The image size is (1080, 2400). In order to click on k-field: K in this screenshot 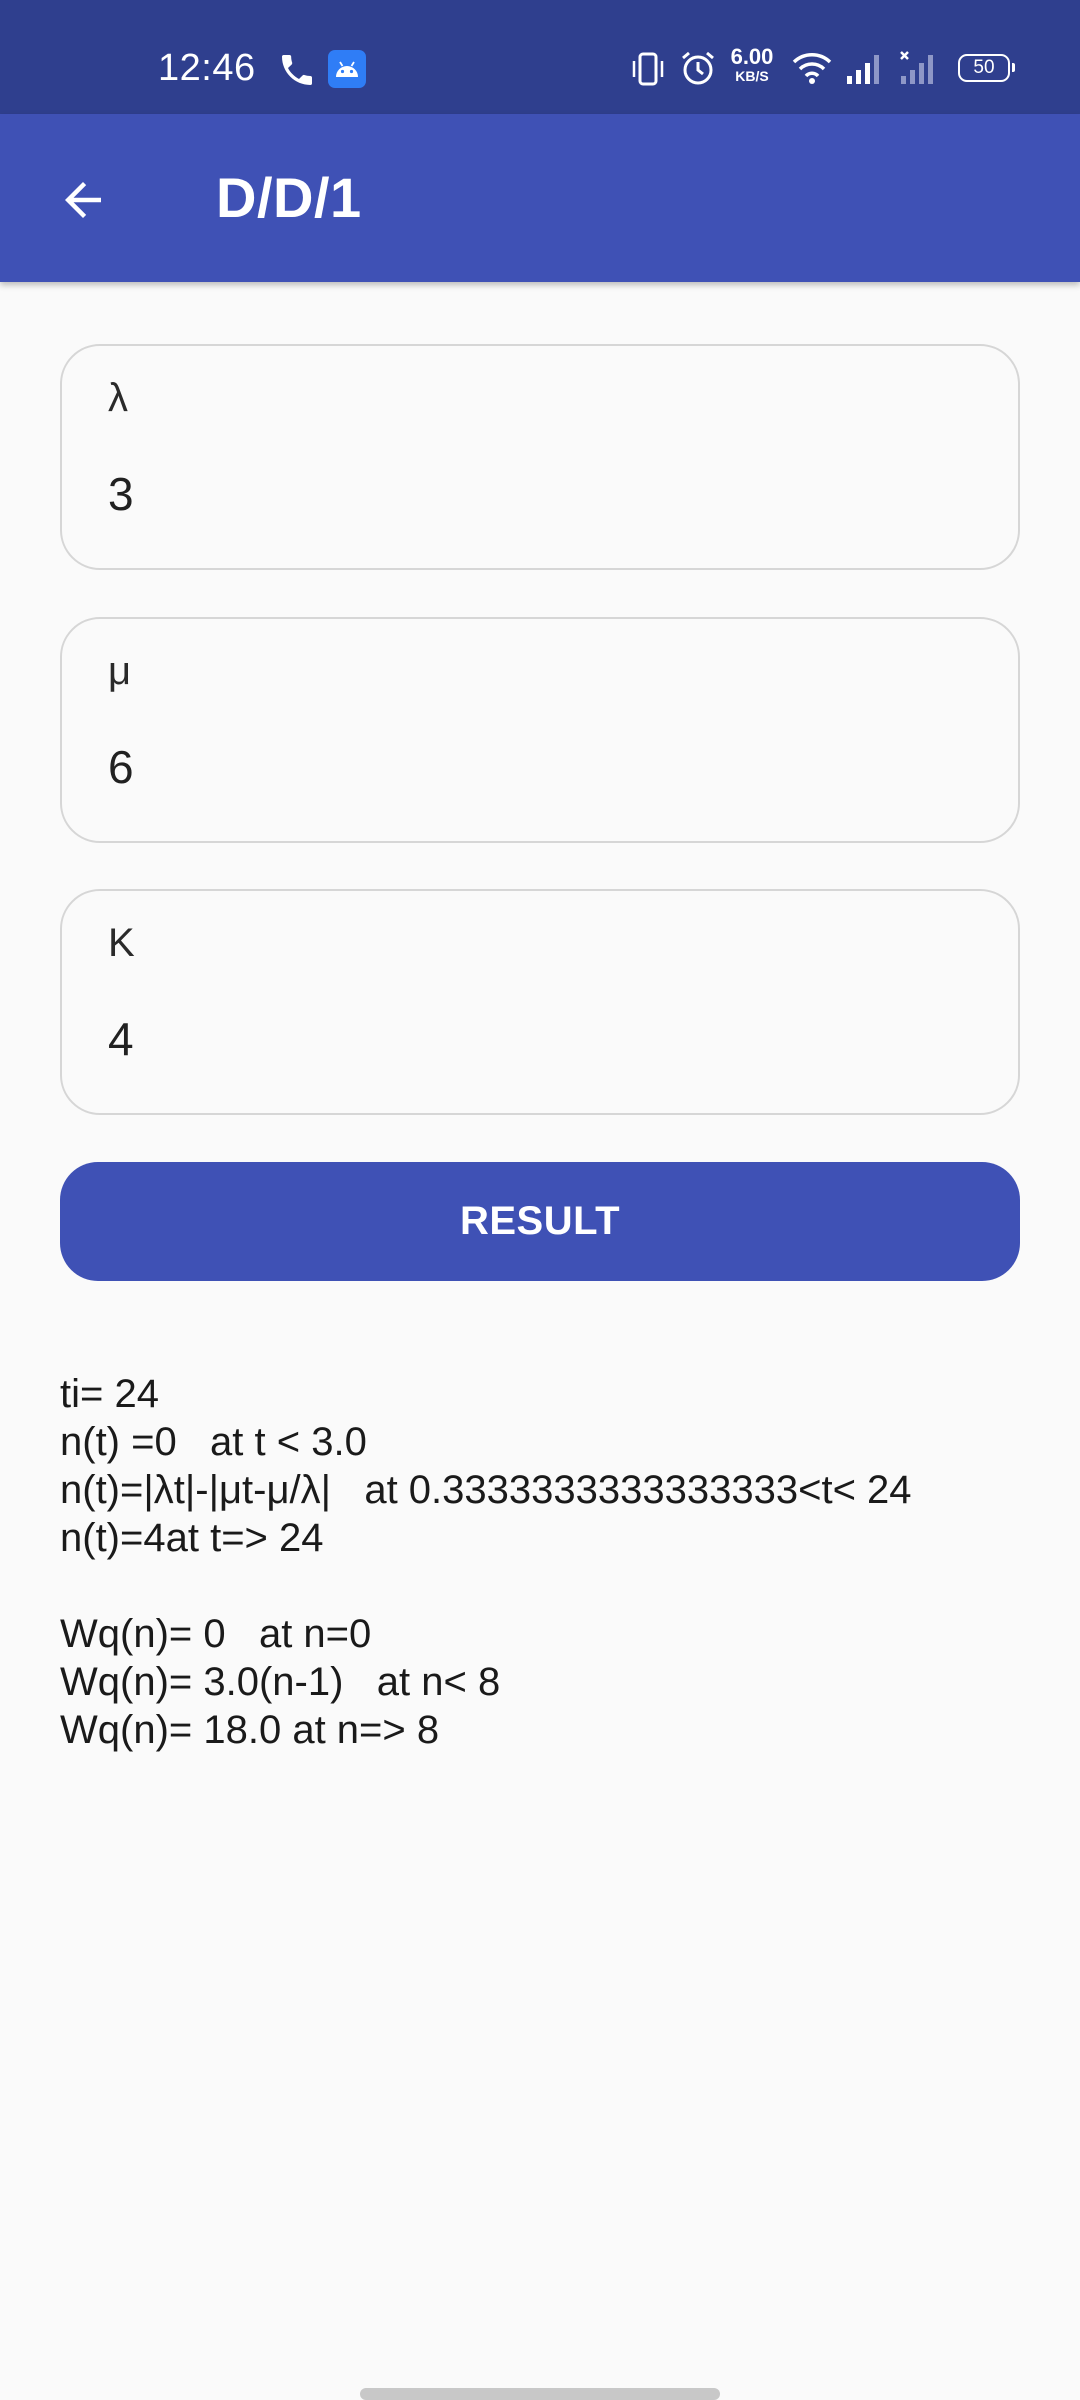, I will do `click(540, 1002)`.